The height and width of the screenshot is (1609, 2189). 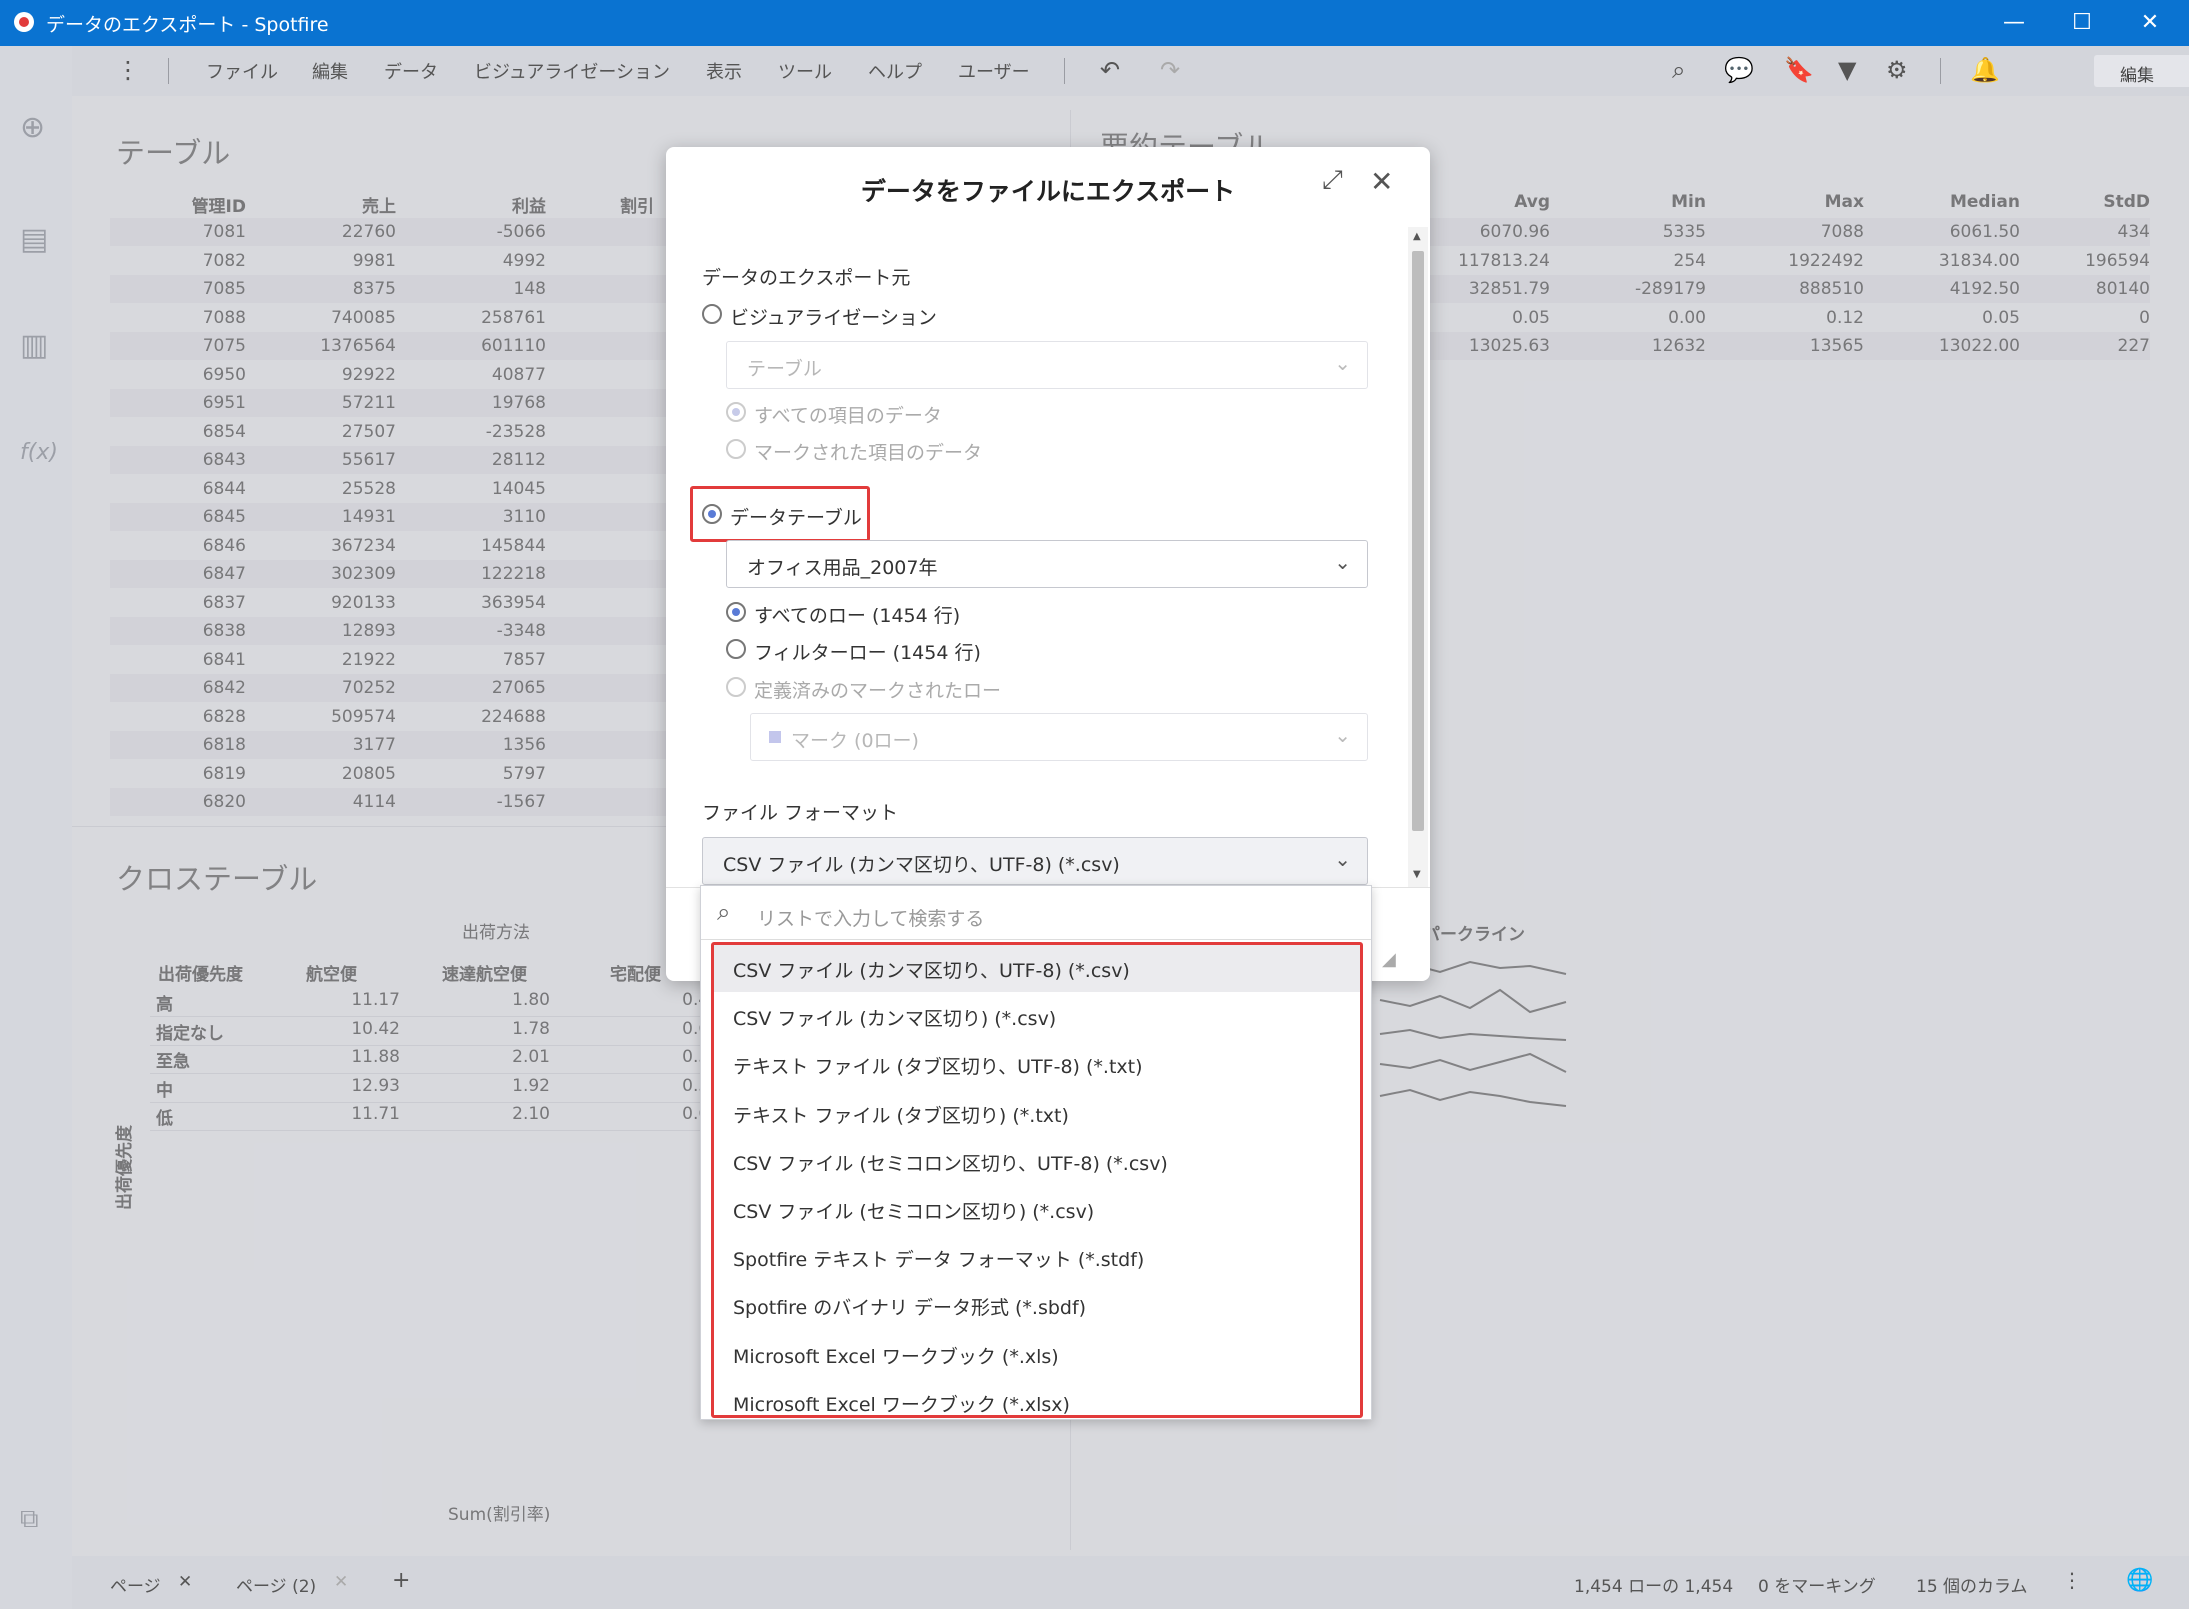 What do you see at coordinates (895, 71) in the screenshot?
I see `menu-help: ヘルプ` at bounding box center [895, 71].